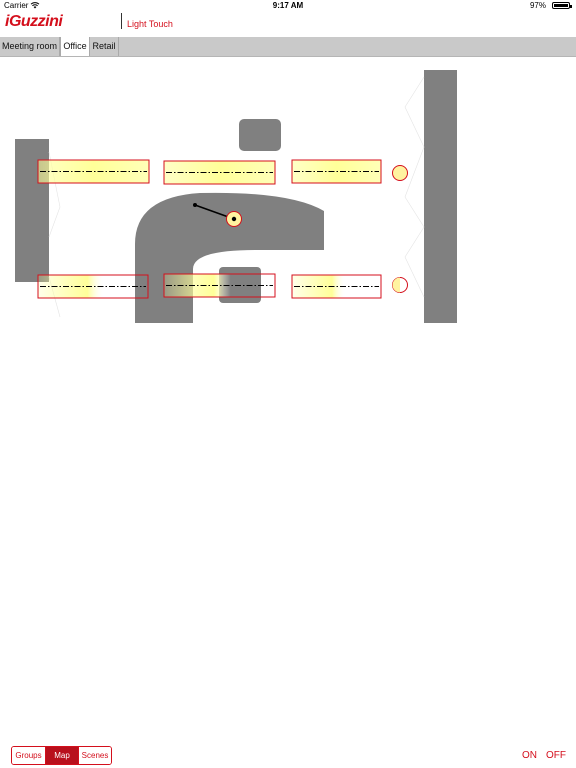 This screenshot has height=768, width=576. Describe the element at coordinates (288, 47) in the screenshot. I see `room-tabbar: Meeting room Office Retail` at that location.